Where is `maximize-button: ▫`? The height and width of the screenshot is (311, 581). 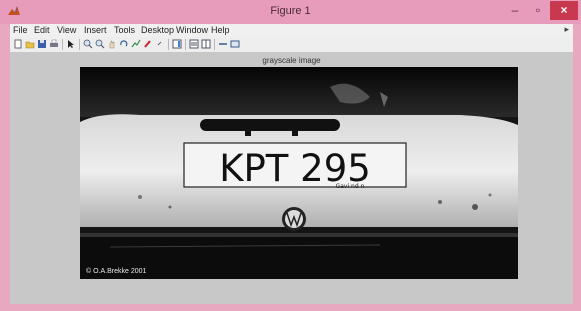
maximize-button: ▫ is located at coordinates (538, 10).